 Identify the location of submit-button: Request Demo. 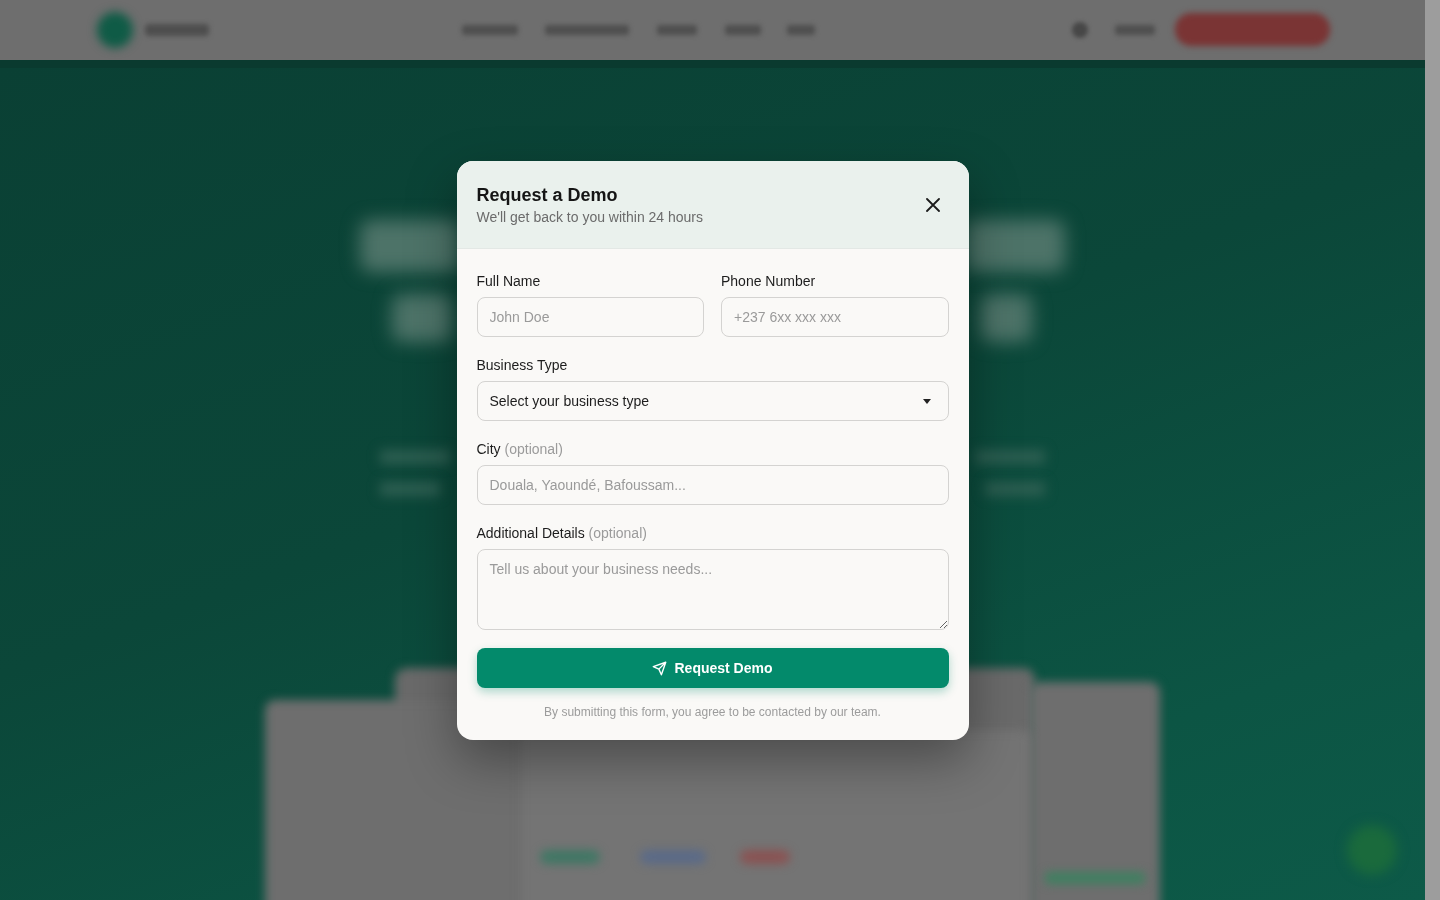
(712, 668).